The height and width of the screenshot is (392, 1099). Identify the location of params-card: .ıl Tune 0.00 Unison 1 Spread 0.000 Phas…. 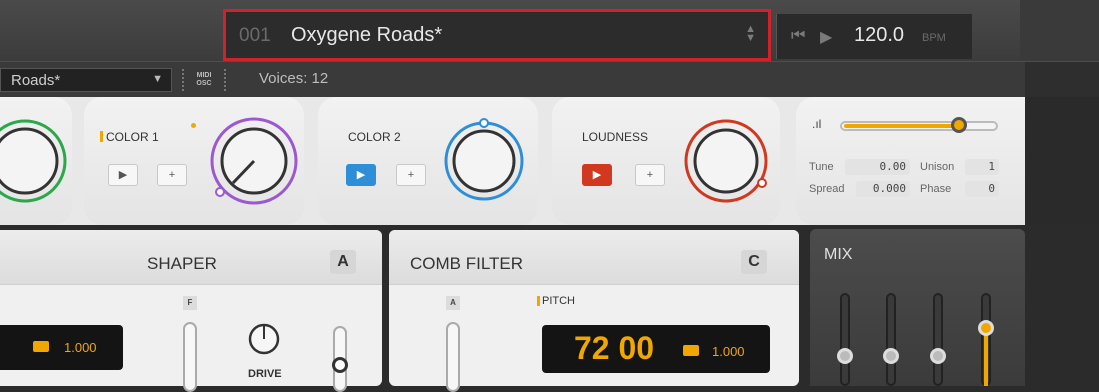
(910, 161).